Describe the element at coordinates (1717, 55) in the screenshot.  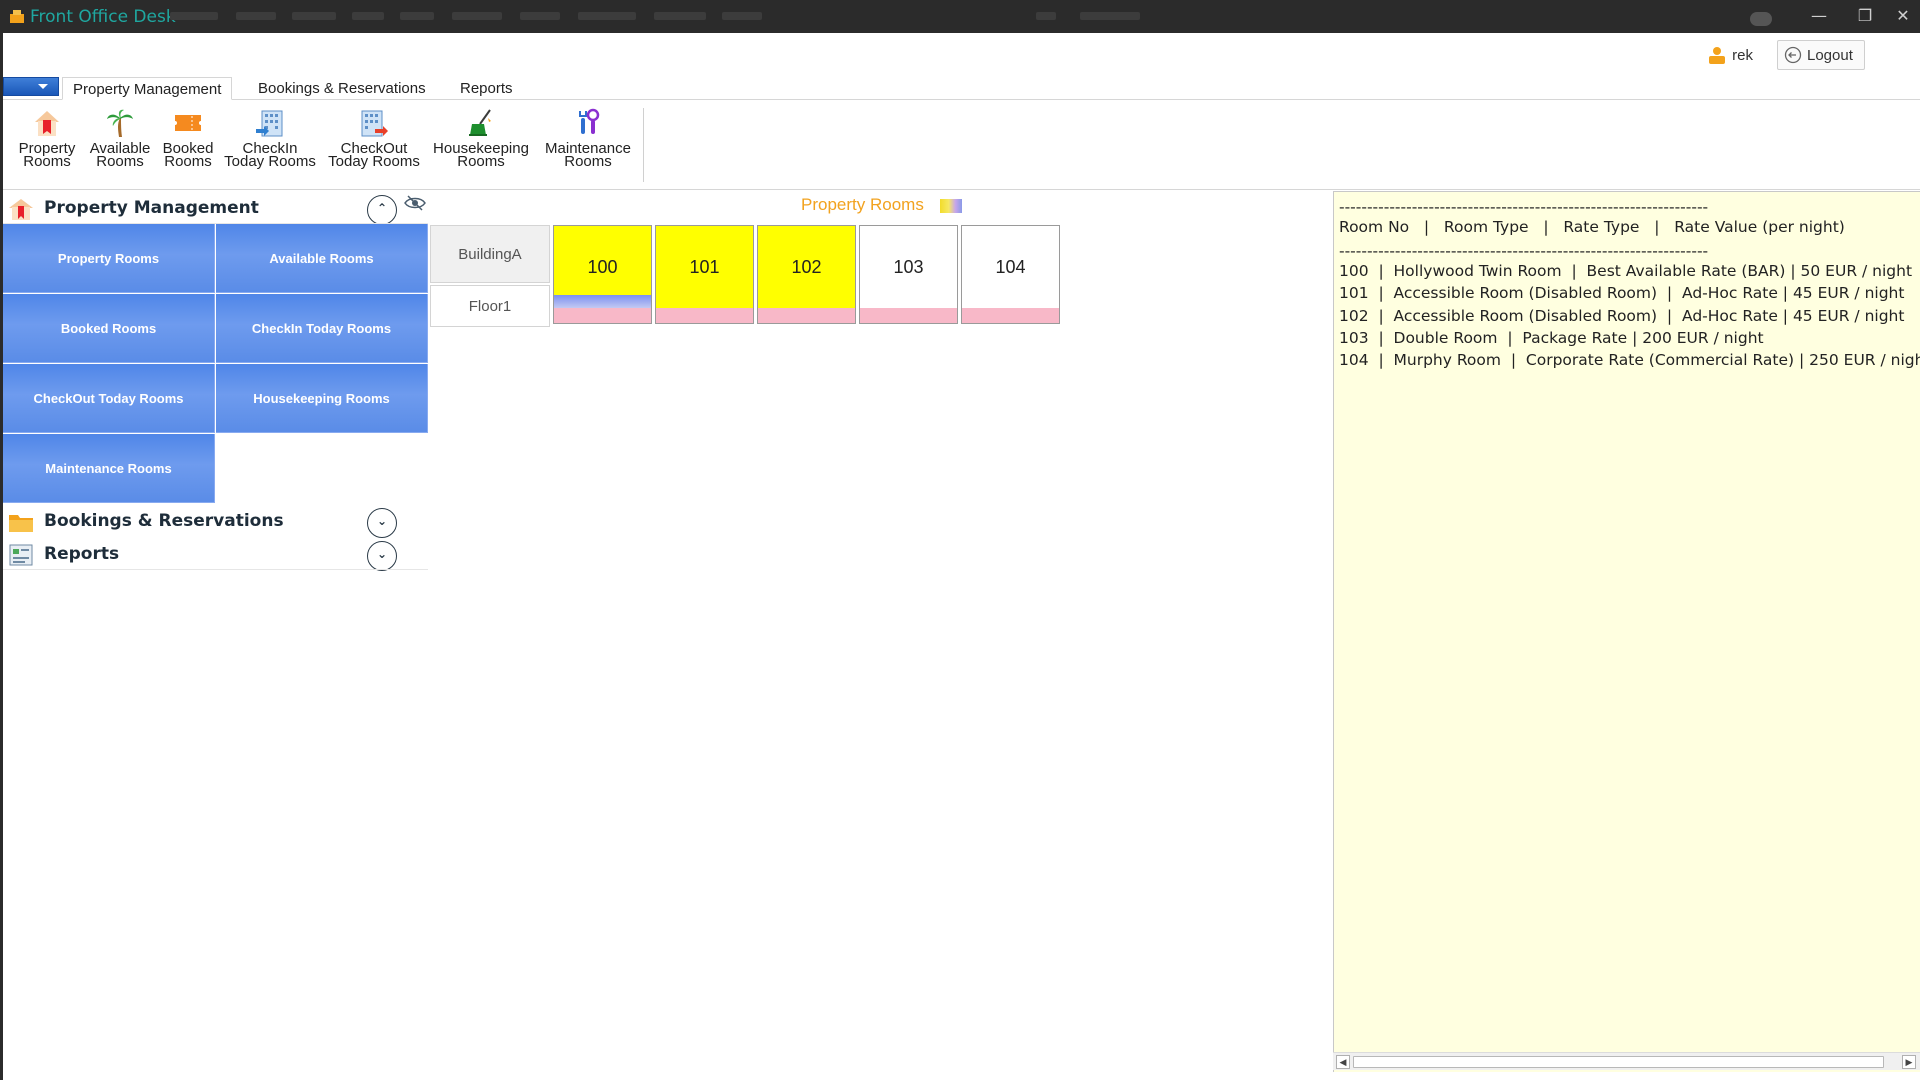
I see `user-icon` at that location.